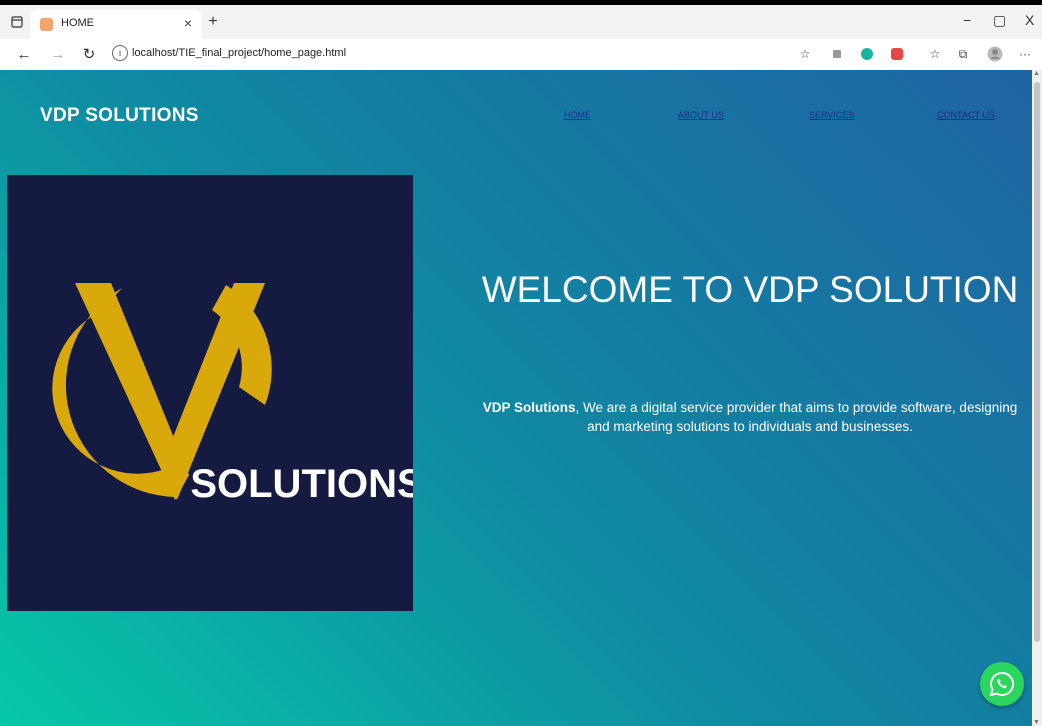 The image size is (1042, 726). I want to click on tab-close-icon: ×, so click(188, 23).